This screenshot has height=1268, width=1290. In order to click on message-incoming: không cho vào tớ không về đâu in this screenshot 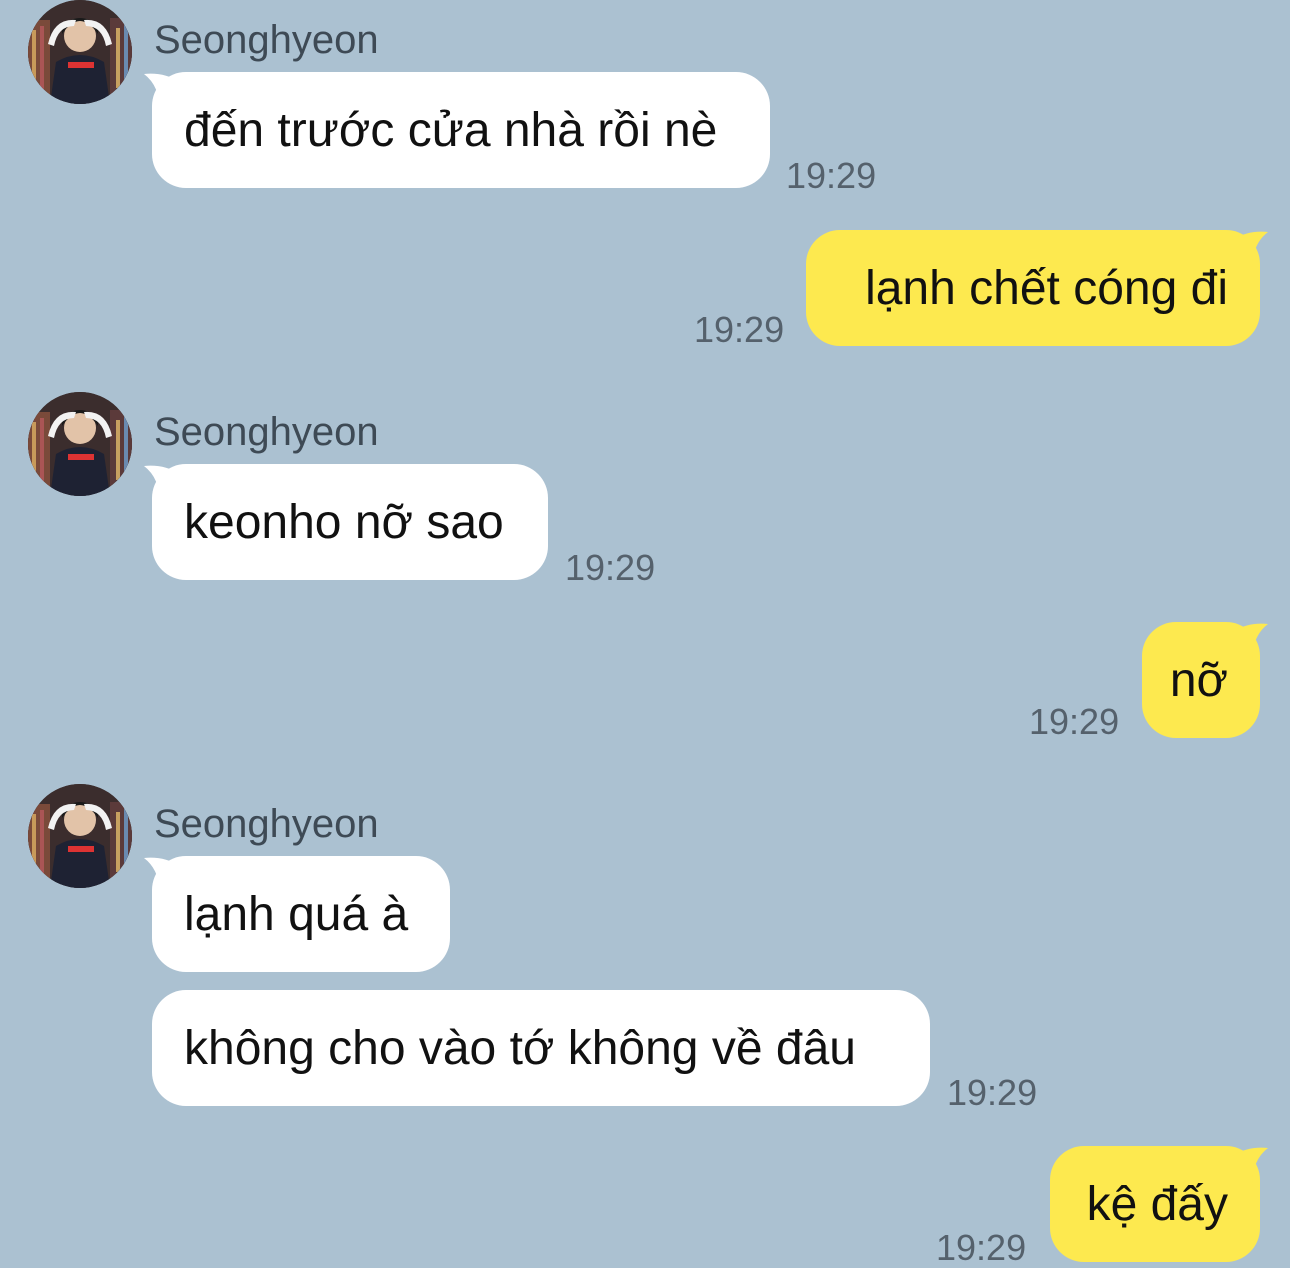, I will do `click(541, 1048)`.